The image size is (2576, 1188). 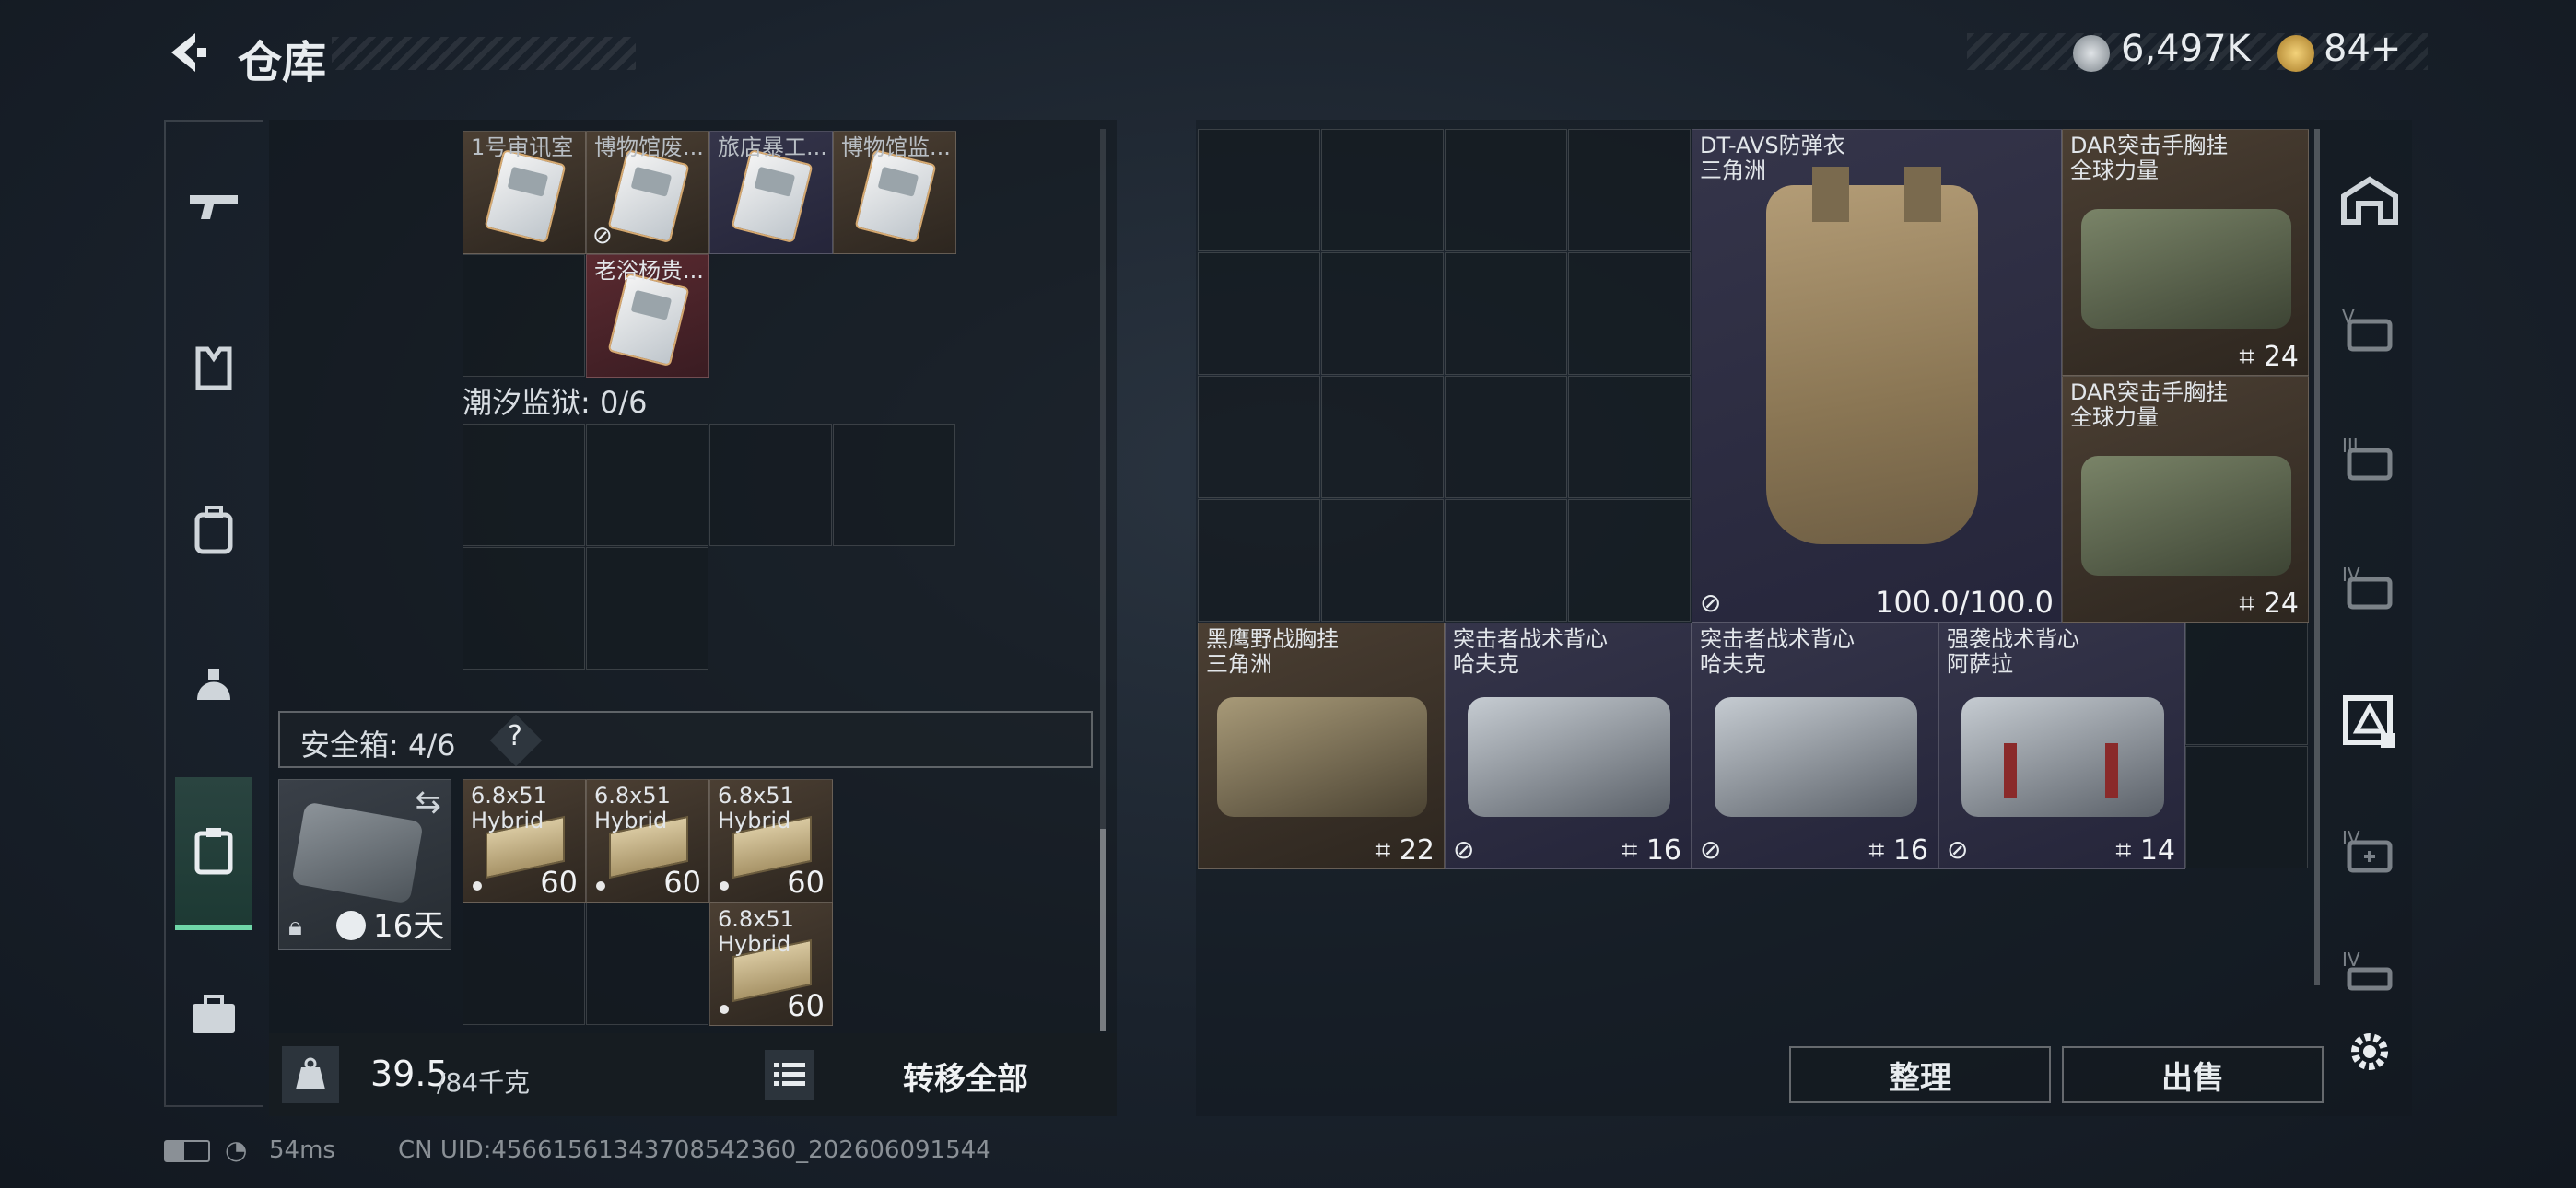 What do you see at coordinates (647, 192) in the screenshot?
I see `keycard-item: 博物馆废... ⊘` at bounding box center [647, 192].